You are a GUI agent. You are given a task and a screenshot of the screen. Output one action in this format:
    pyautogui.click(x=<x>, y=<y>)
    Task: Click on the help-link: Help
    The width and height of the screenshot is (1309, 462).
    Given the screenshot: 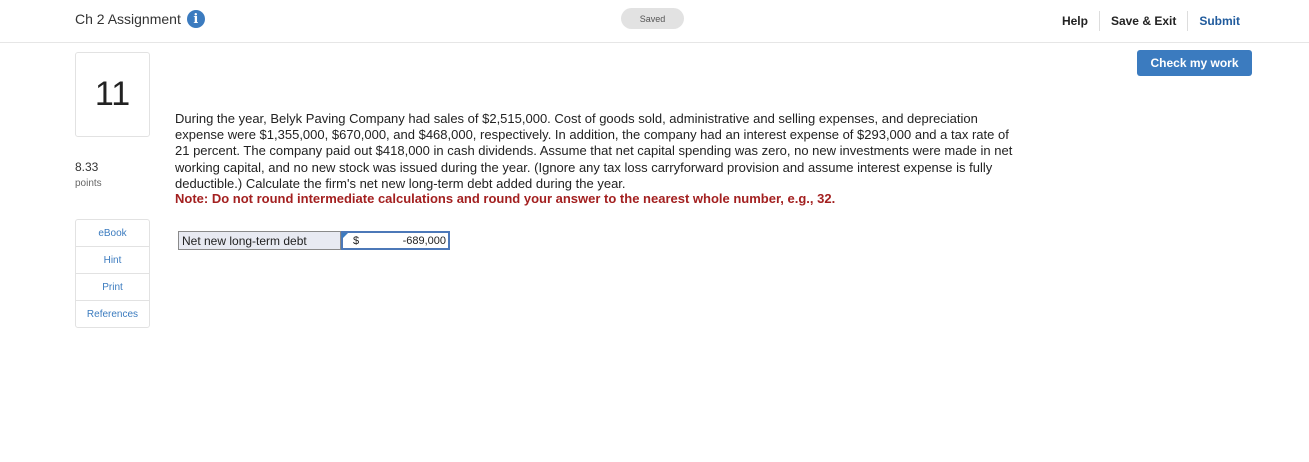 What is the action you would take?
    pyautogui.click(x=1075, y=21)
    